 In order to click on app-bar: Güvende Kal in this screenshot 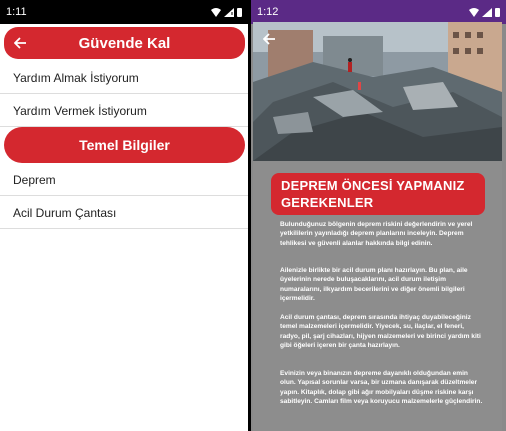, I will do `click(124, 43)`.